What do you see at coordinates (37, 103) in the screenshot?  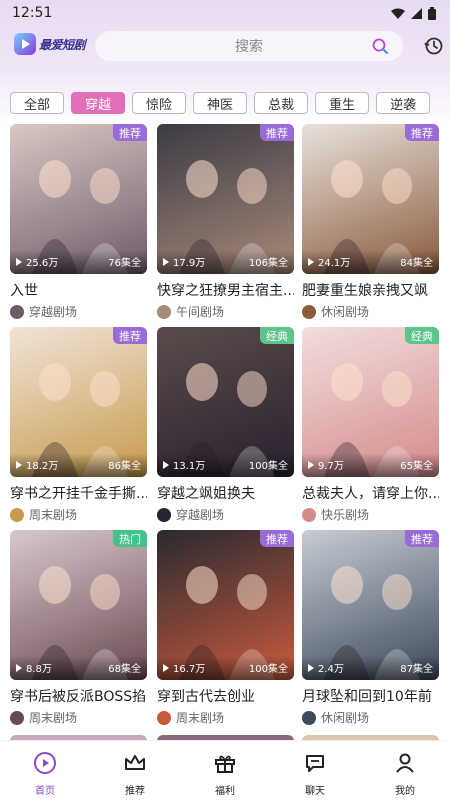 I see `tab-0: 全部` at bounding box center [37, 103].